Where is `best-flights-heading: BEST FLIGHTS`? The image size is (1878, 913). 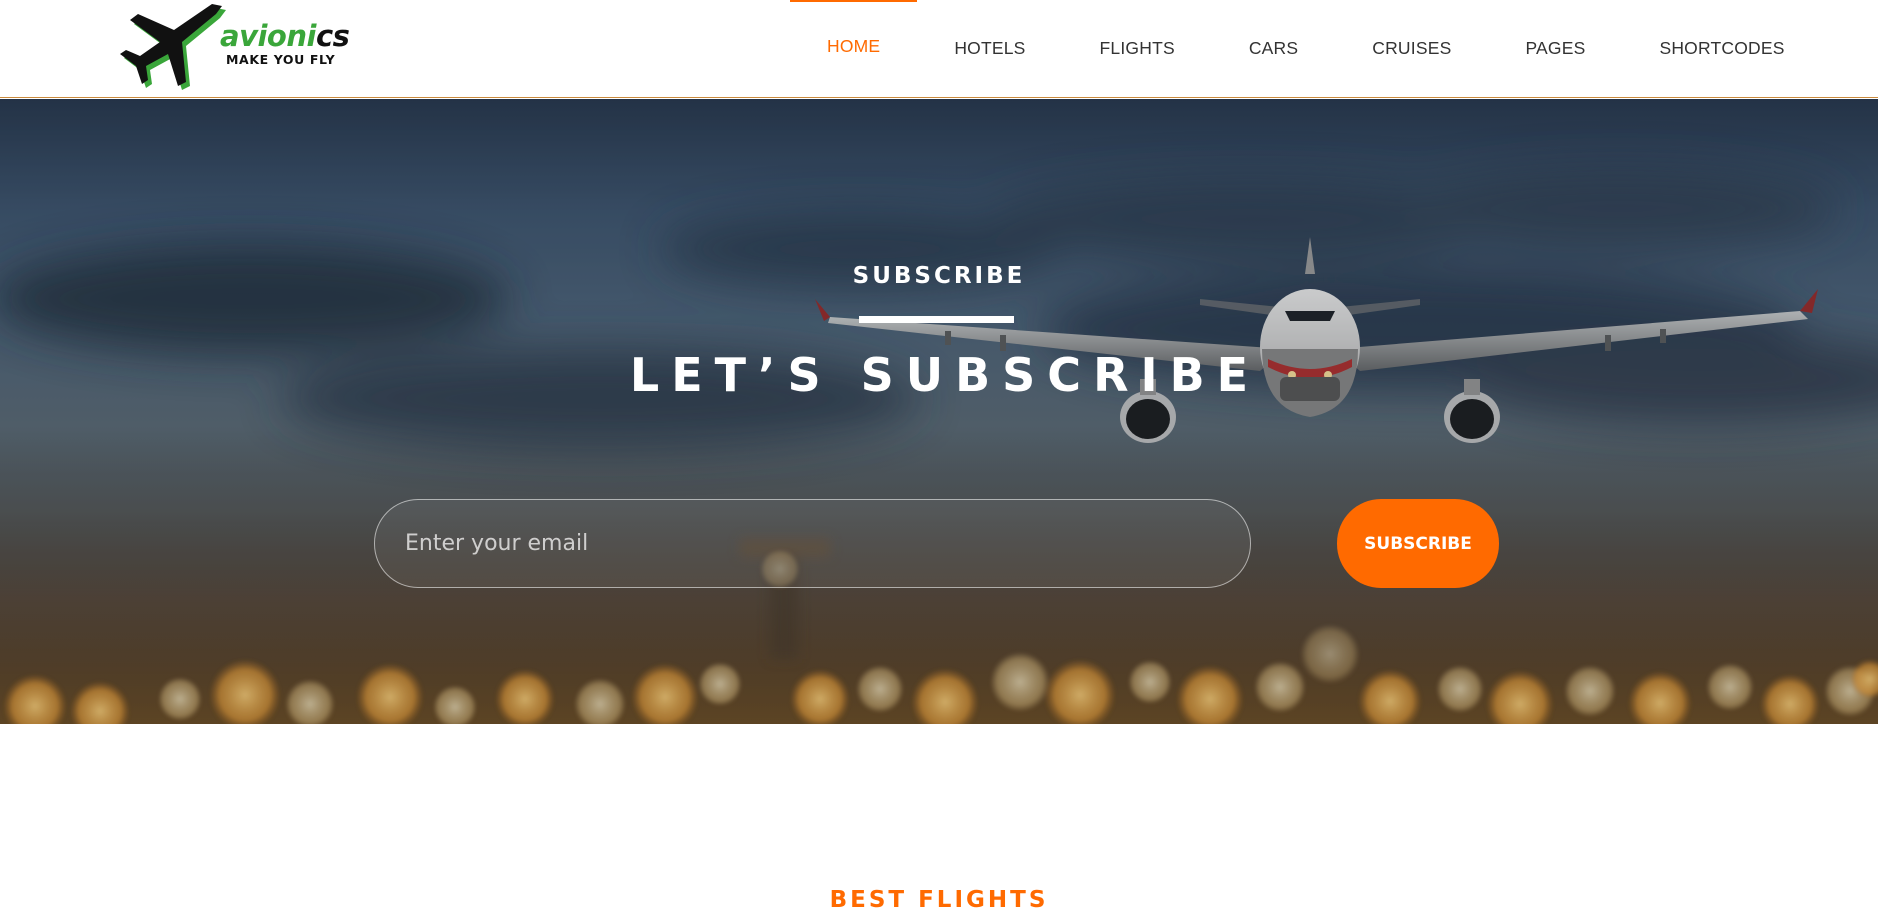
best-flights-heading: BEST FLIGHTS is located at coordinates (939, 900).